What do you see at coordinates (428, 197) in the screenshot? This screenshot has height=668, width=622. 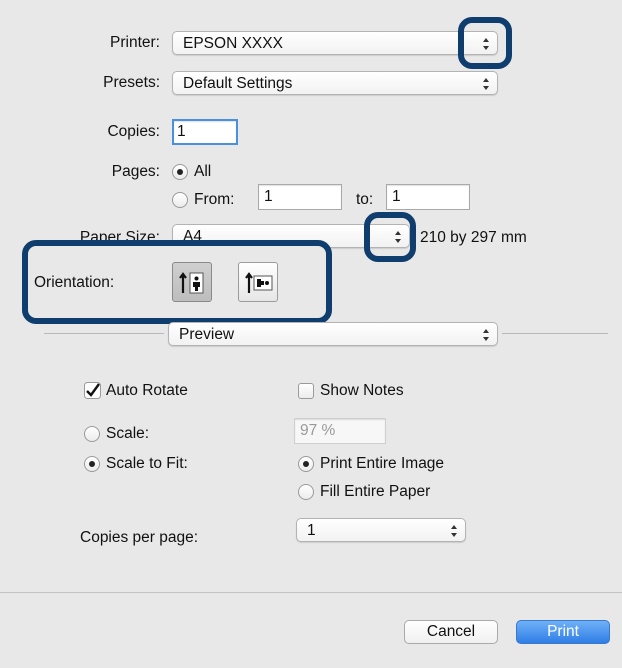 I see `pages-to-field: 1` at bounding box center [428, 197].